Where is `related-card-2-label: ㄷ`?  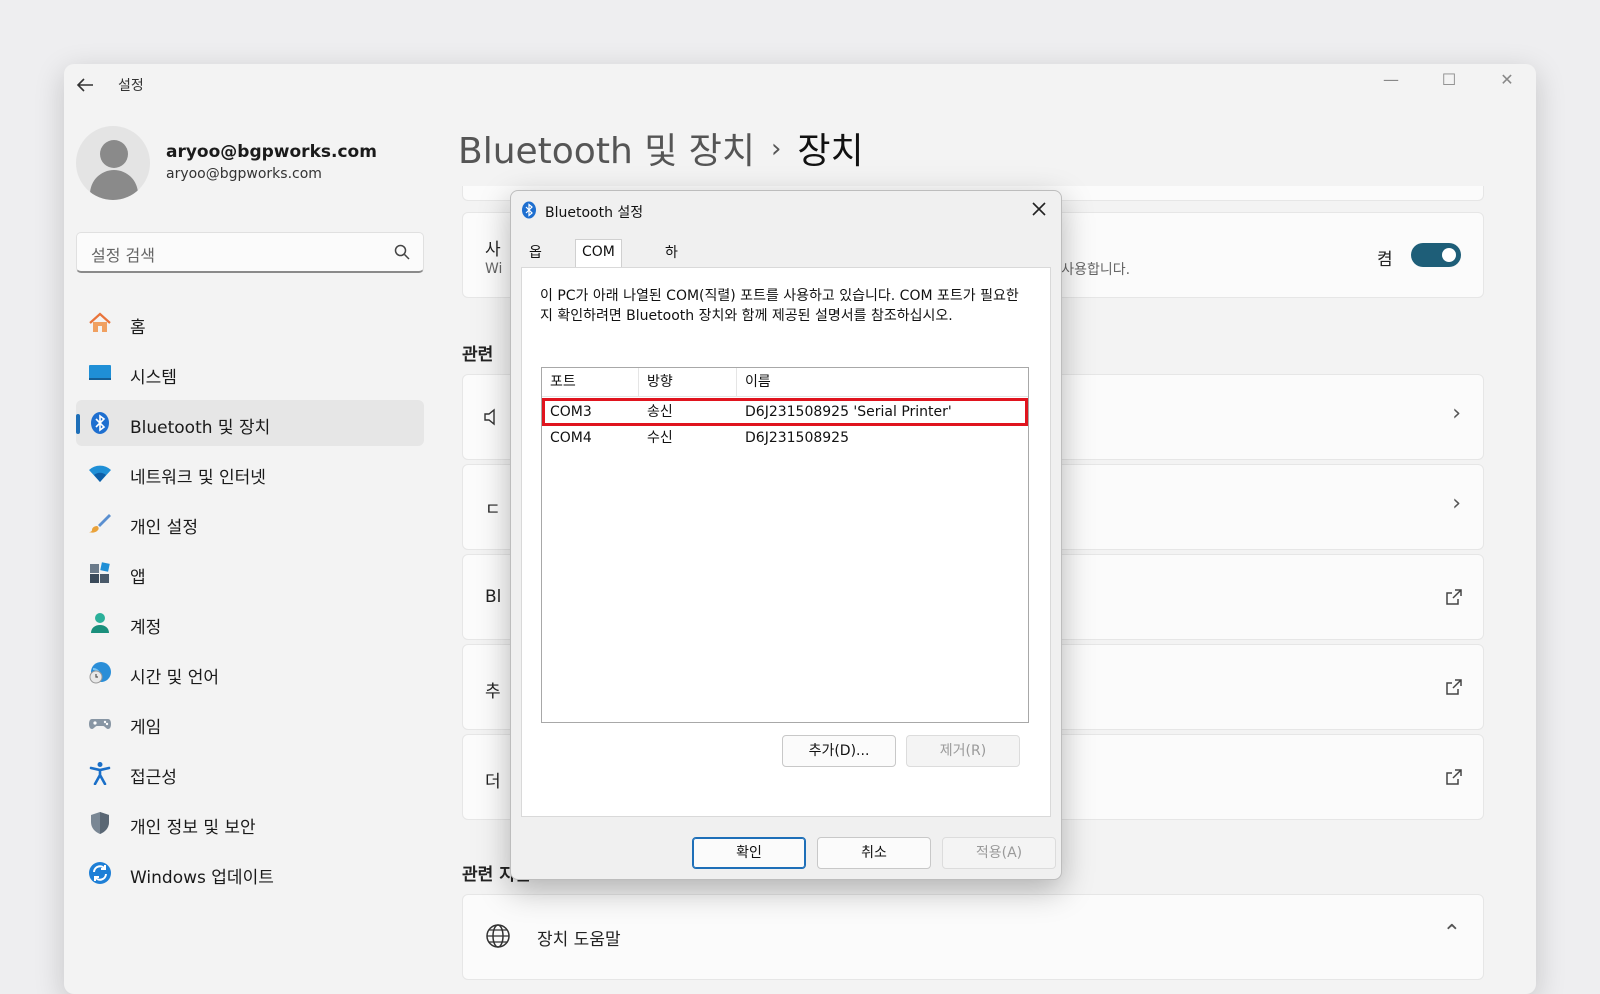
related-card-2-label: ㄷ is located at coordinates (493, 510).